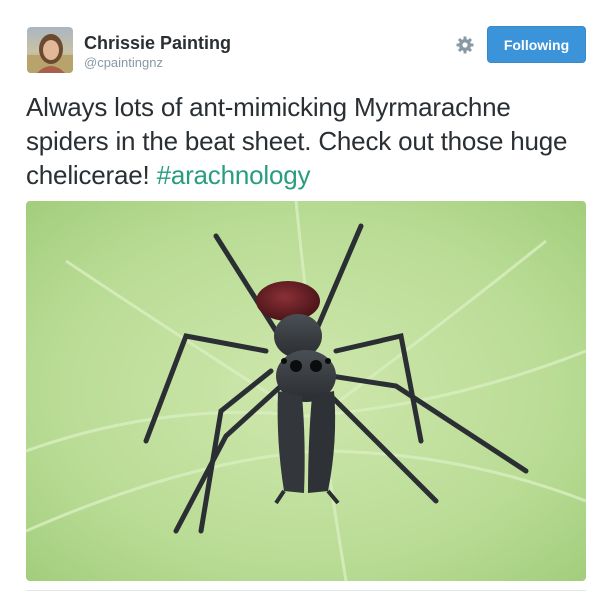 The image size is (607, 594). Describe the element at coordinates (157, 63) in the screenshot. I see `user-handle: @cpaintingnz` at that location.